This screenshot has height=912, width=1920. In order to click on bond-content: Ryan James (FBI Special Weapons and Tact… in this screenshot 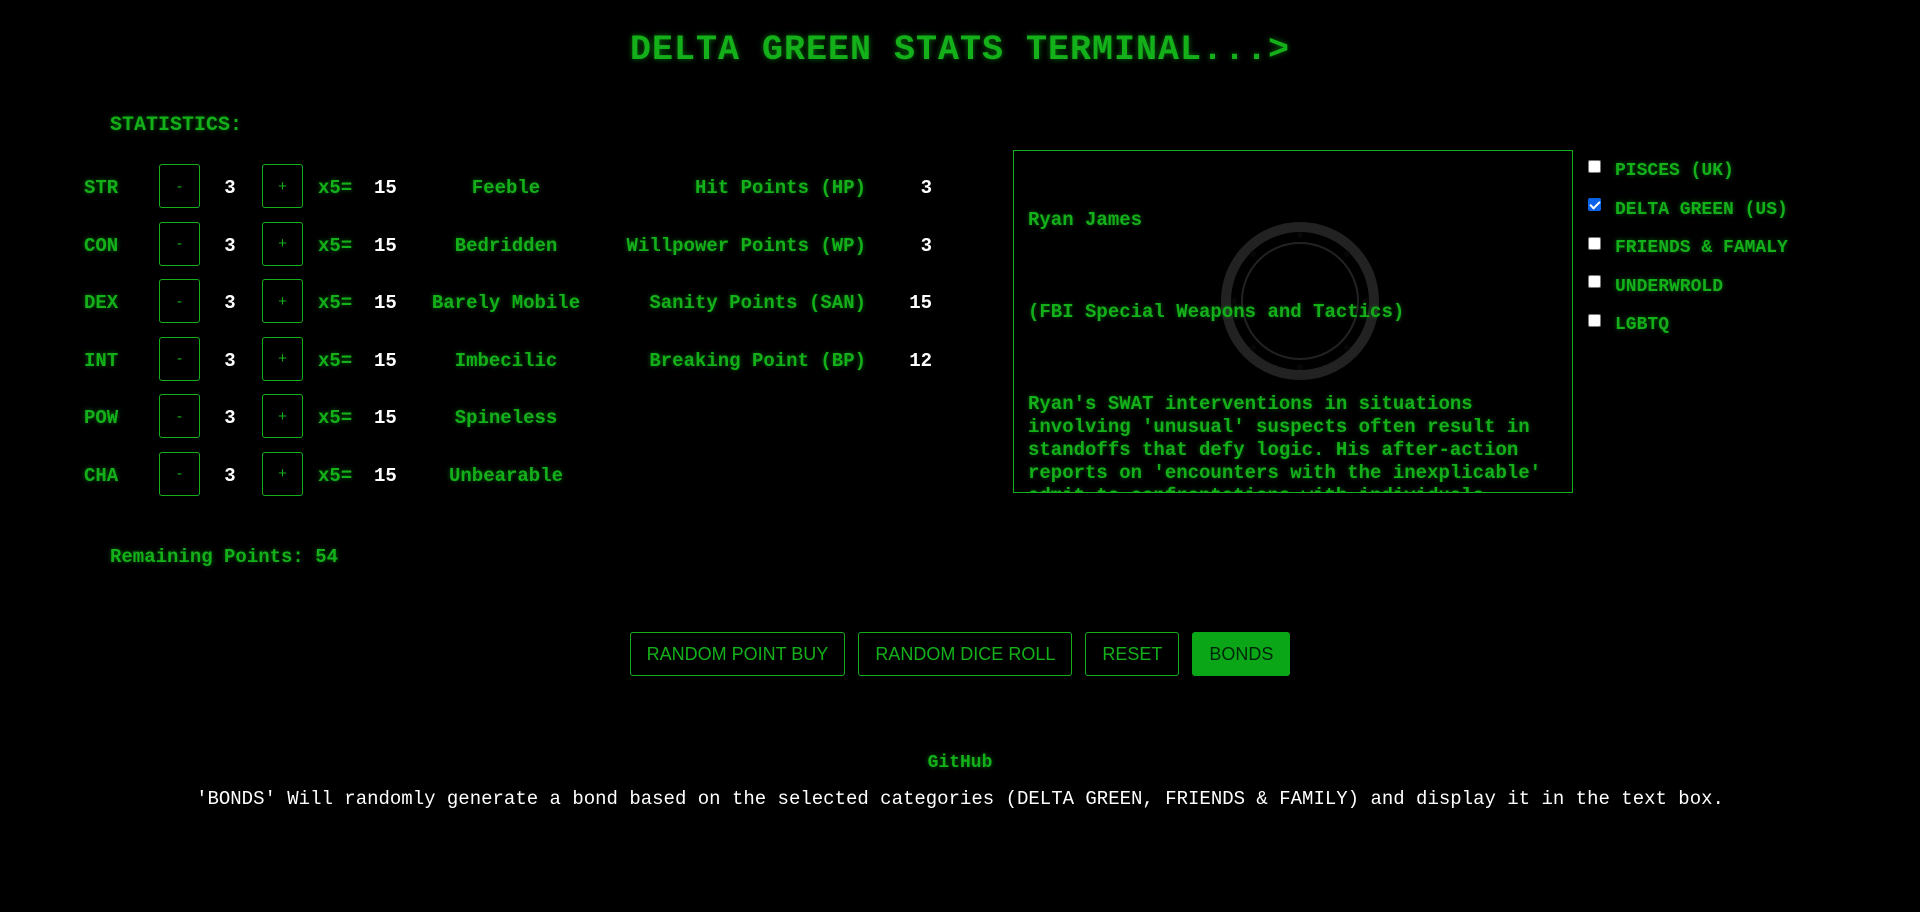, I will do `click(1294, 327)`.